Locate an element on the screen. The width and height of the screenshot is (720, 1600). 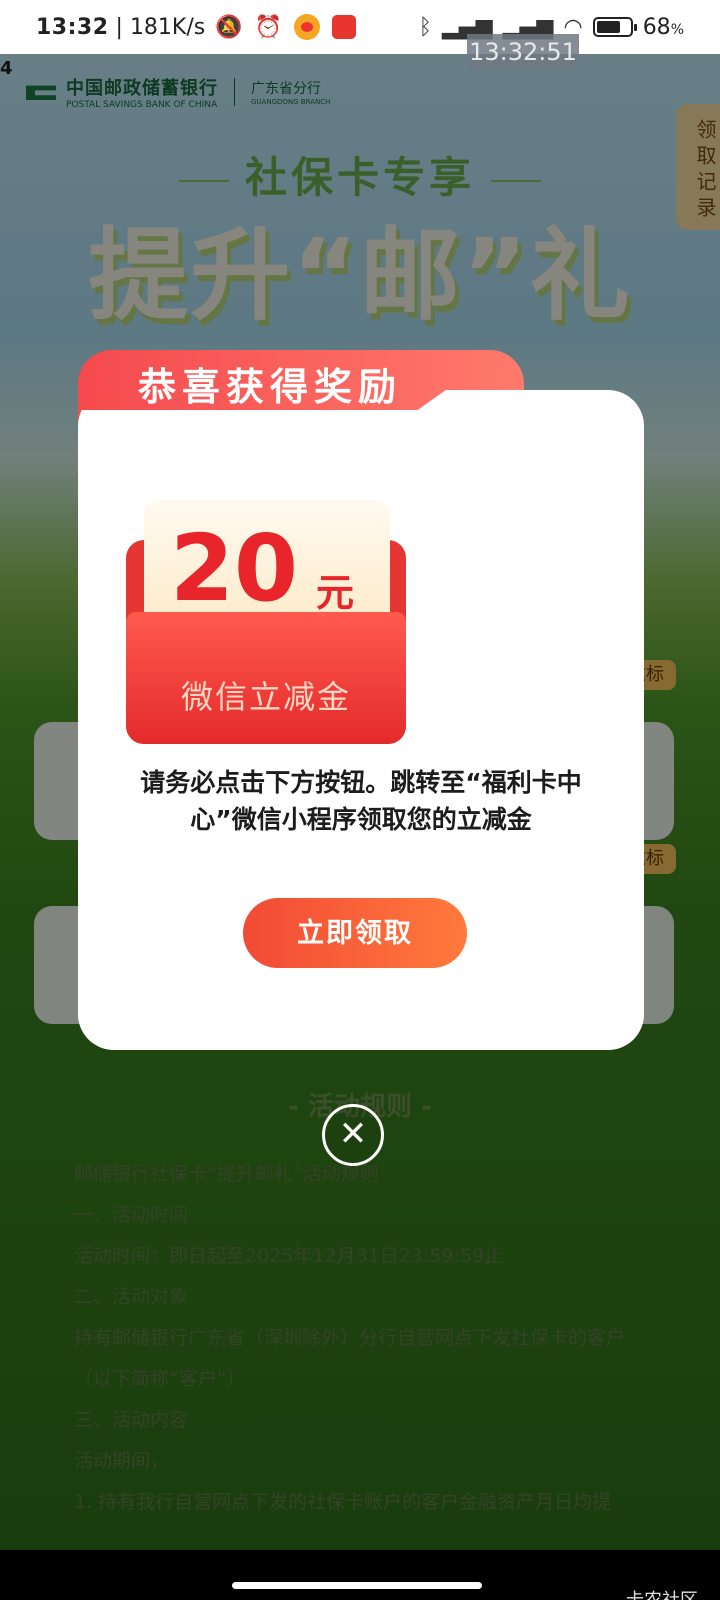
close-icon: ✕ is located at coordinates (353, 1135).